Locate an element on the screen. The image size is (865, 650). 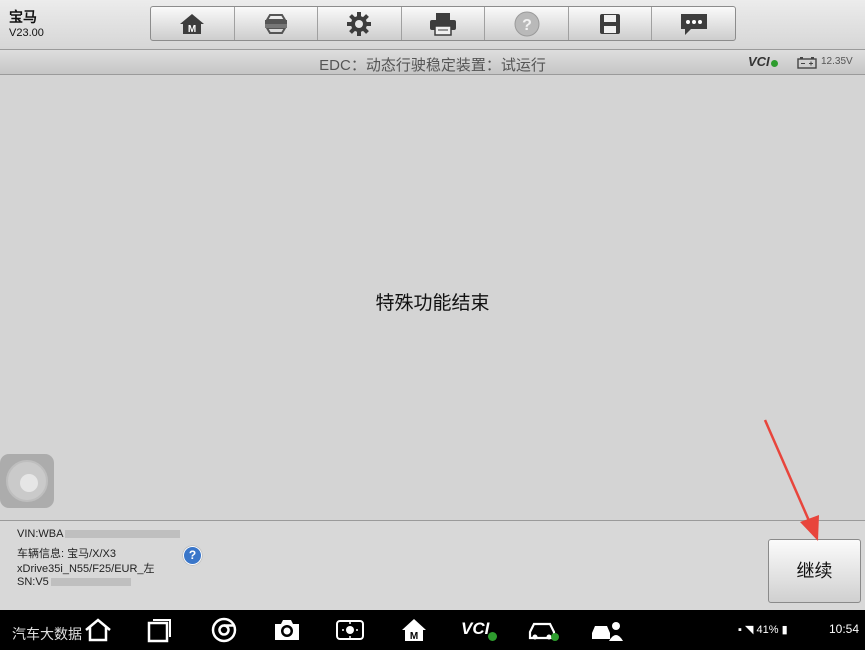
vehicle-info-help-icon: ? is located at coordinates (192, 555).